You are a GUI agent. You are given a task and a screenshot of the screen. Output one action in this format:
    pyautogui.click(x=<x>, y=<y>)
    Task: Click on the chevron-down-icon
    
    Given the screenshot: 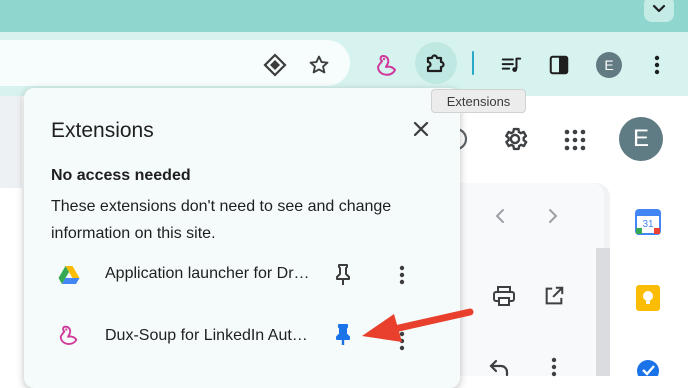 What is the action you would take?
    pyautogui.click(x=659, y=8)
    